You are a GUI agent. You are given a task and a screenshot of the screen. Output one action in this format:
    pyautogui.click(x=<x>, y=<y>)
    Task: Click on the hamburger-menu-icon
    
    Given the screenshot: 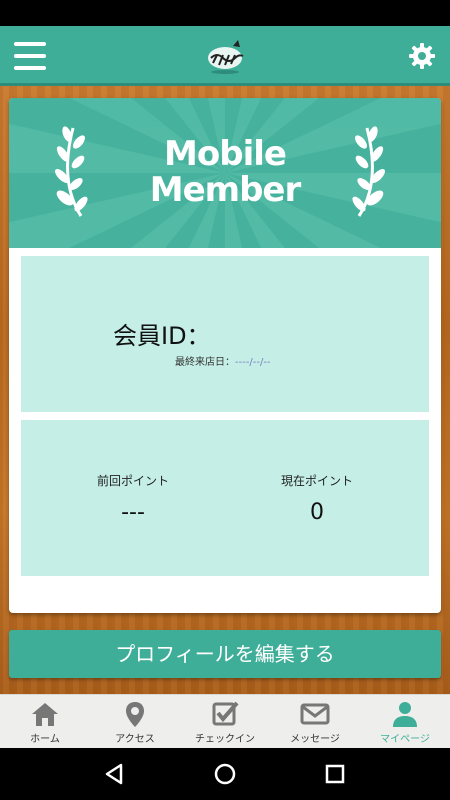 What is the action you would take?
    pyautogui.click(x=30, y=56)
    